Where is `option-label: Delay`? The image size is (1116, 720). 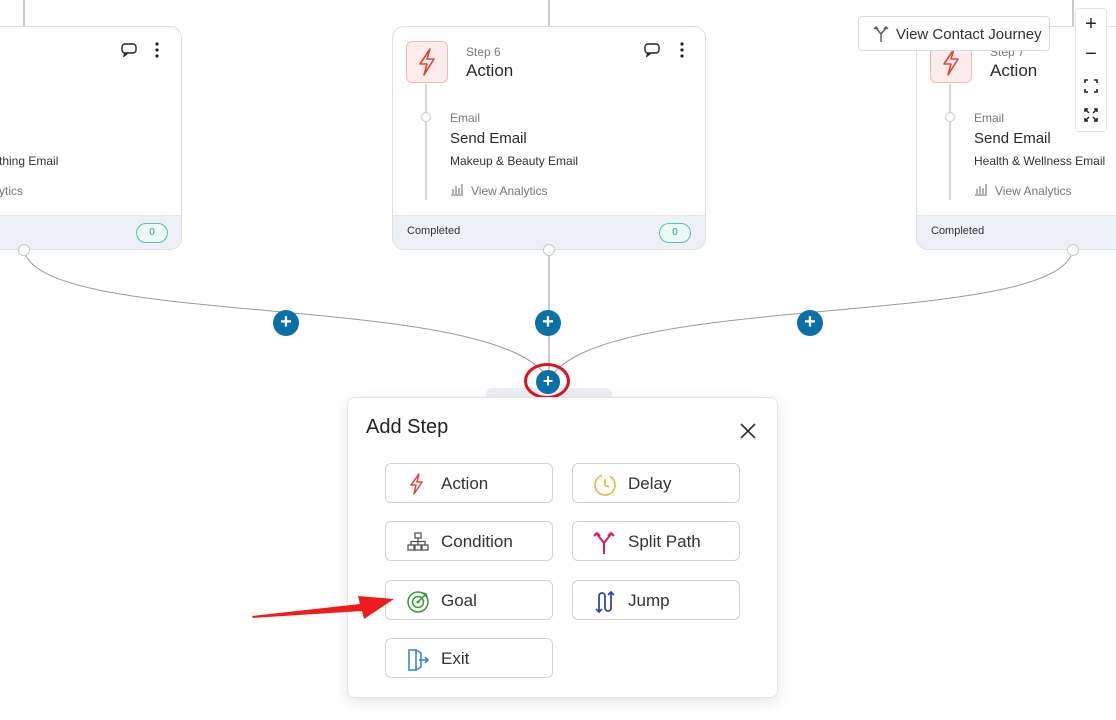
option-label: Delay is located at coordinates (650, 483).